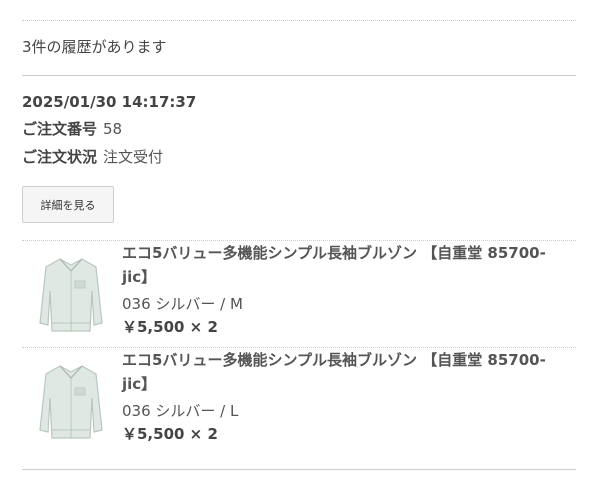  What do you see at coordinates (60, 157) in the screenshot?
I see `order-status-label: ご注文状況` at bounding box center [60, 157].